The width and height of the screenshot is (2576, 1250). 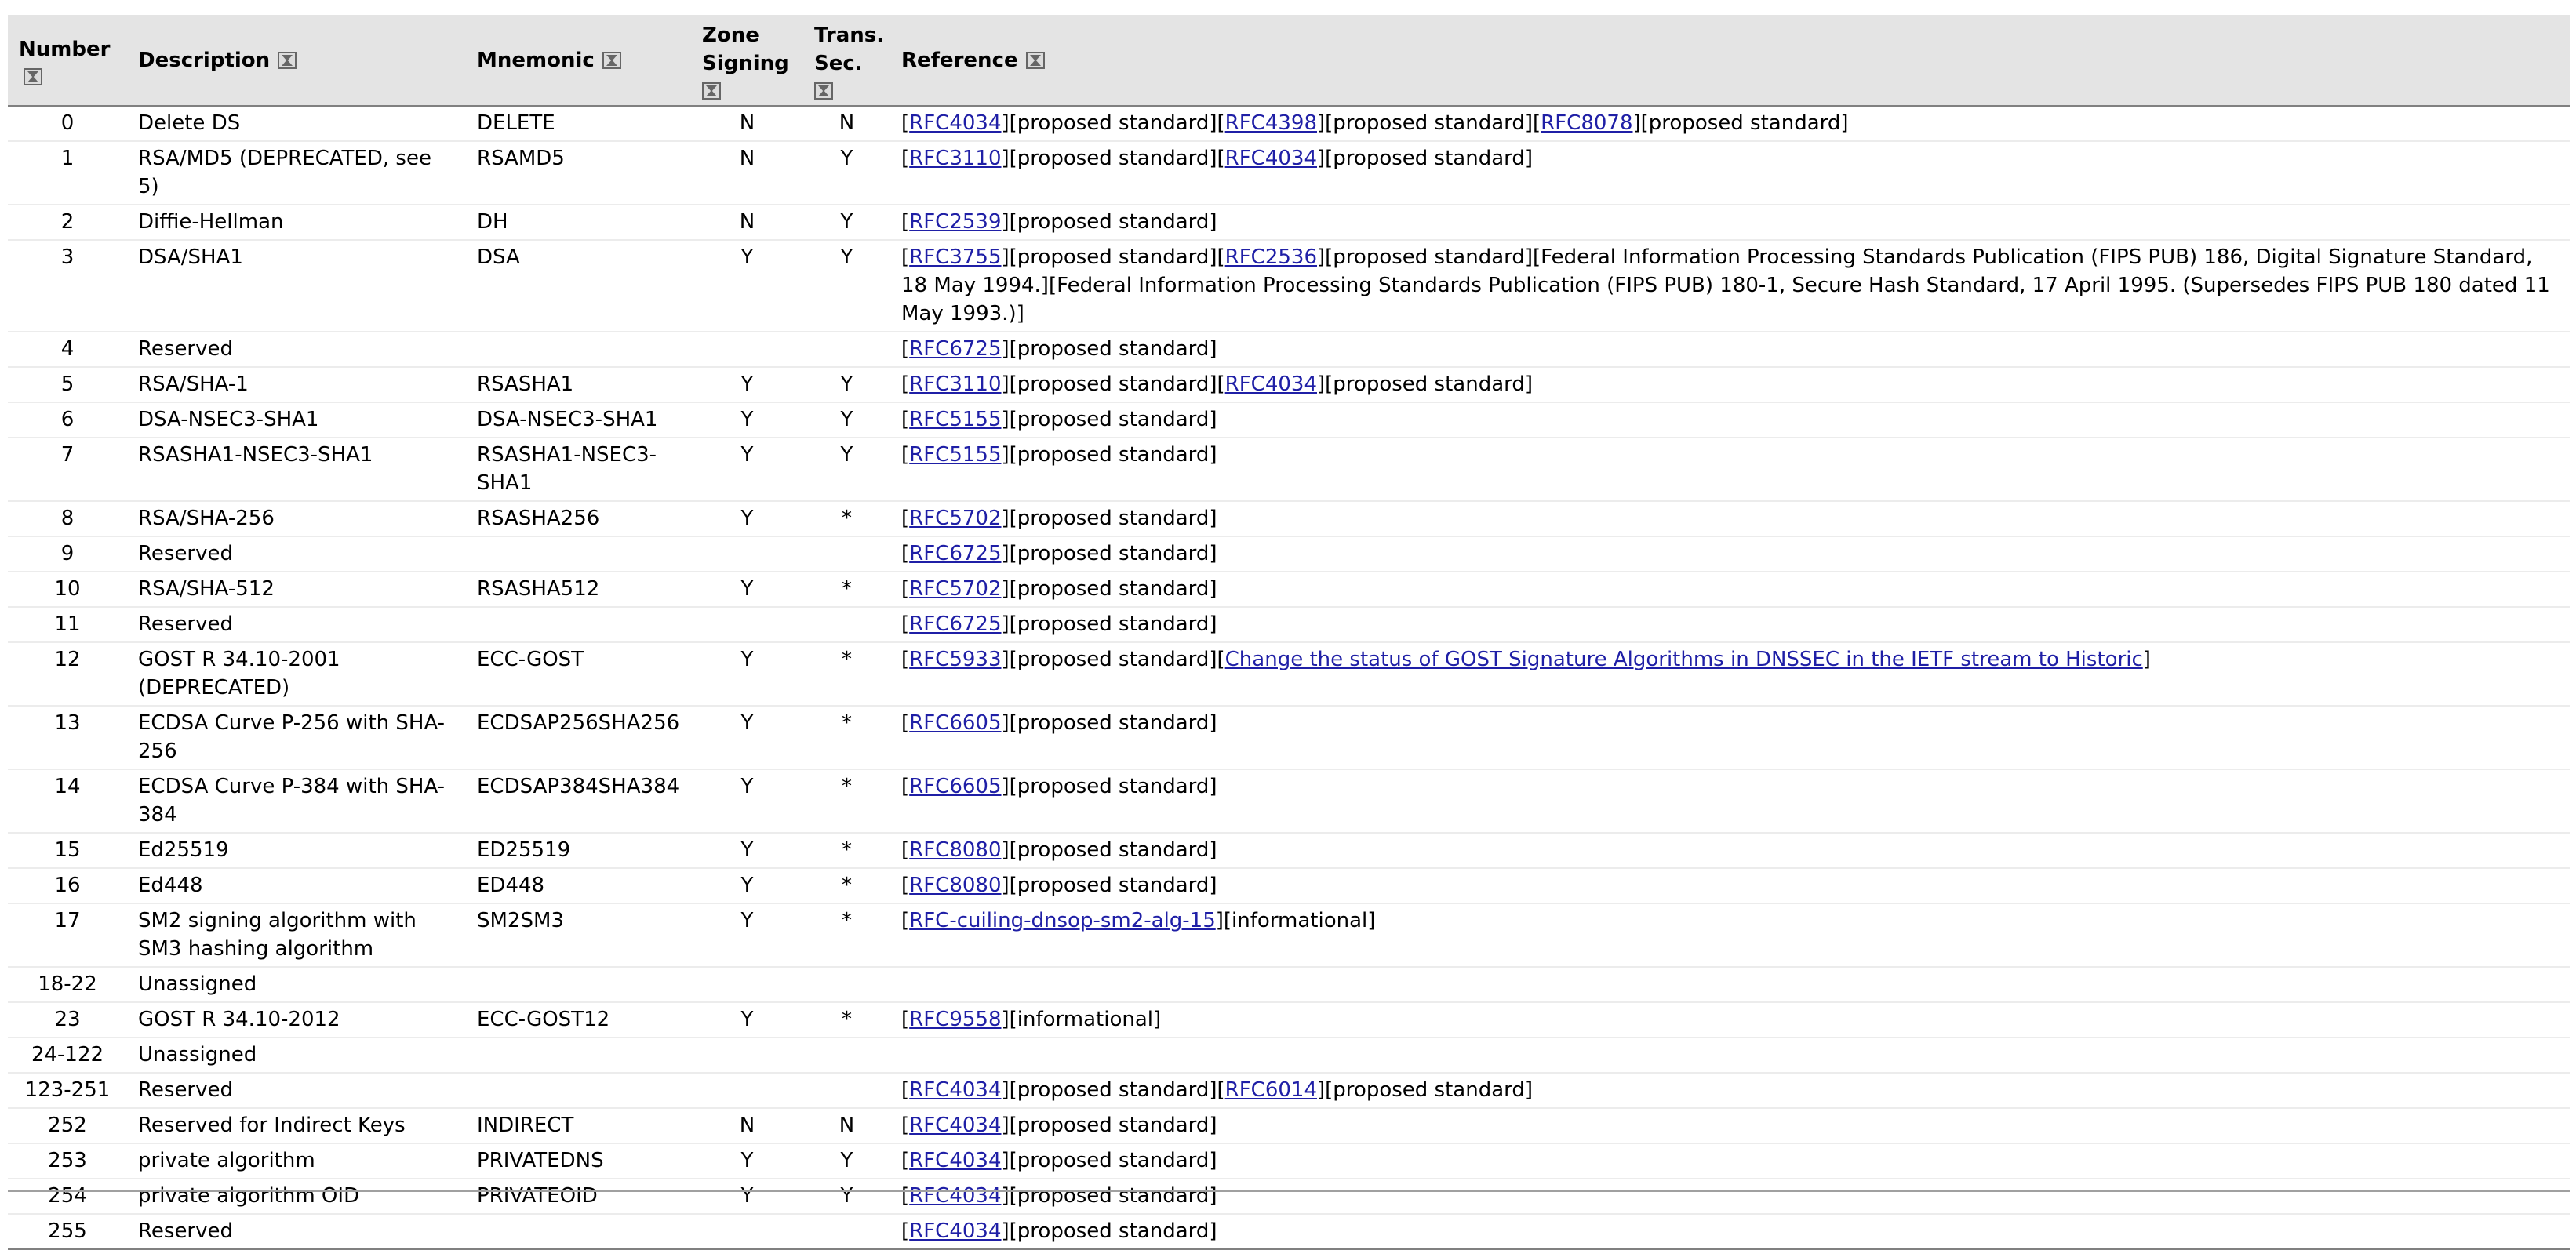 I want to click on description-cell: Diffie-Hellman, so click(x=296, y=223).